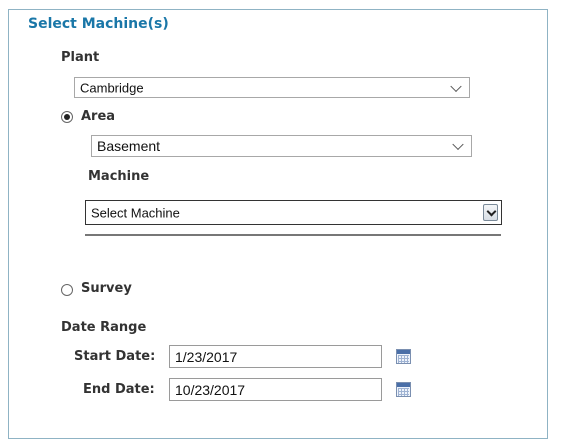 The height and width of the screenshot is (448, 564). Describe the element at coordinates (106, 288) in the screenshot. I see `survey-label: Survey` at that location.